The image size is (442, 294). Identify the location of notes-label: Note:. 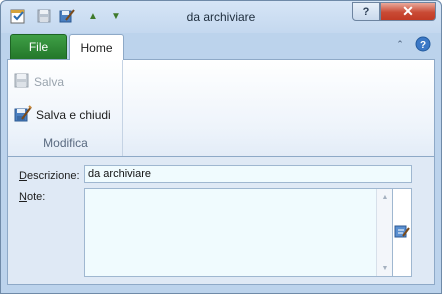
(32, 197).